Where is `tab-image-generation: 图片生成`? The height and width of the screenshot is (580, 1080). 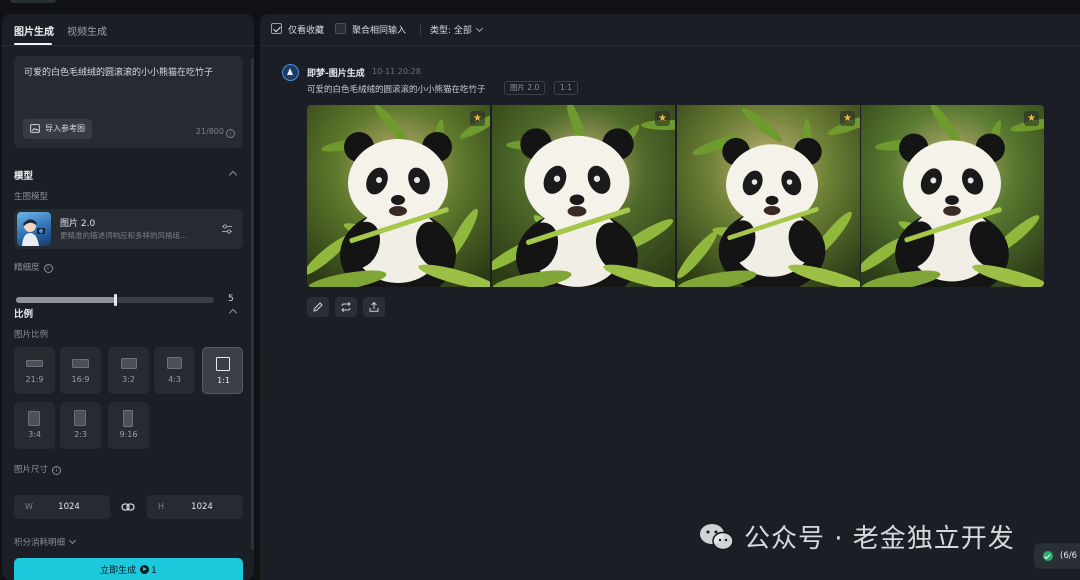
tab-image-generation: 图片生成 is located at coordinates (34, 30).